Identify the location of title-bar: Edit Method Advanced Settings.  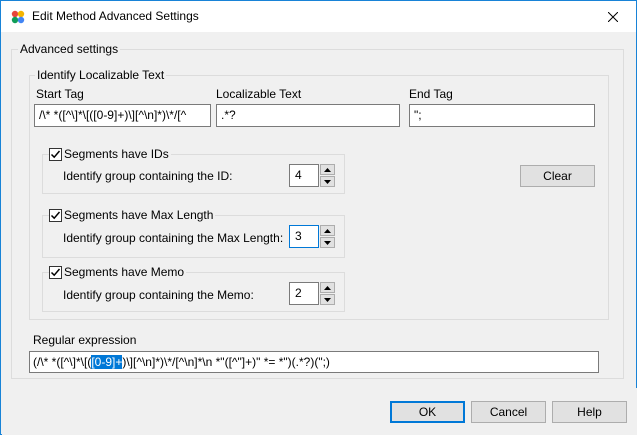
(318, 16).